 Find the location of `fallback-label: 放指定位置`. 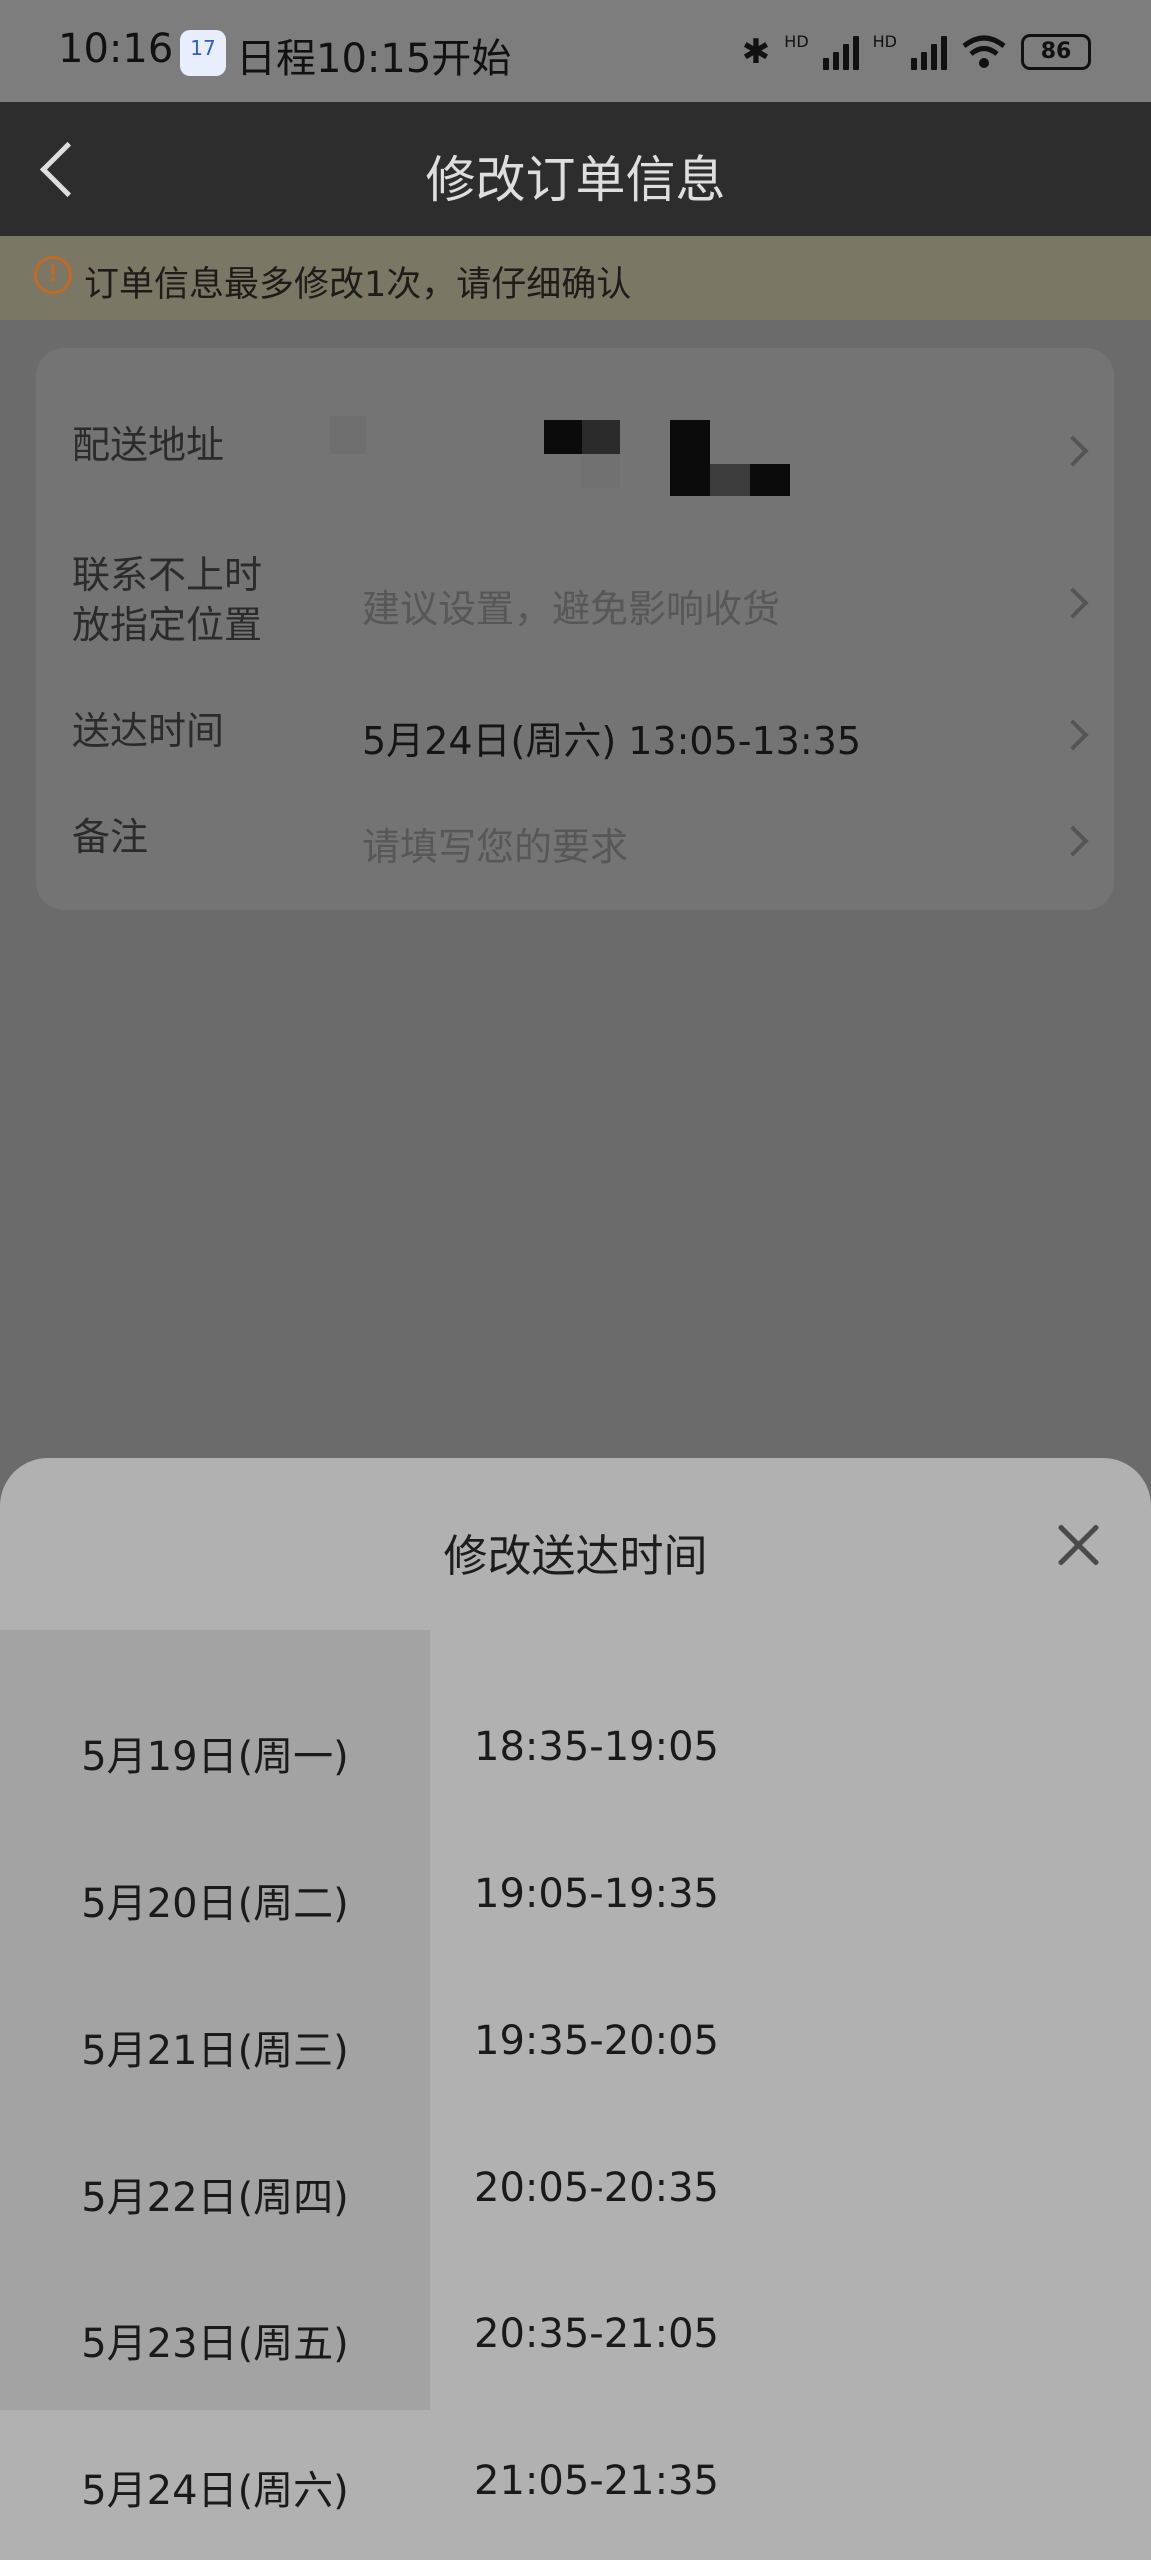

fallback-label: 放指定位置 is located at coordinates (167, 625).